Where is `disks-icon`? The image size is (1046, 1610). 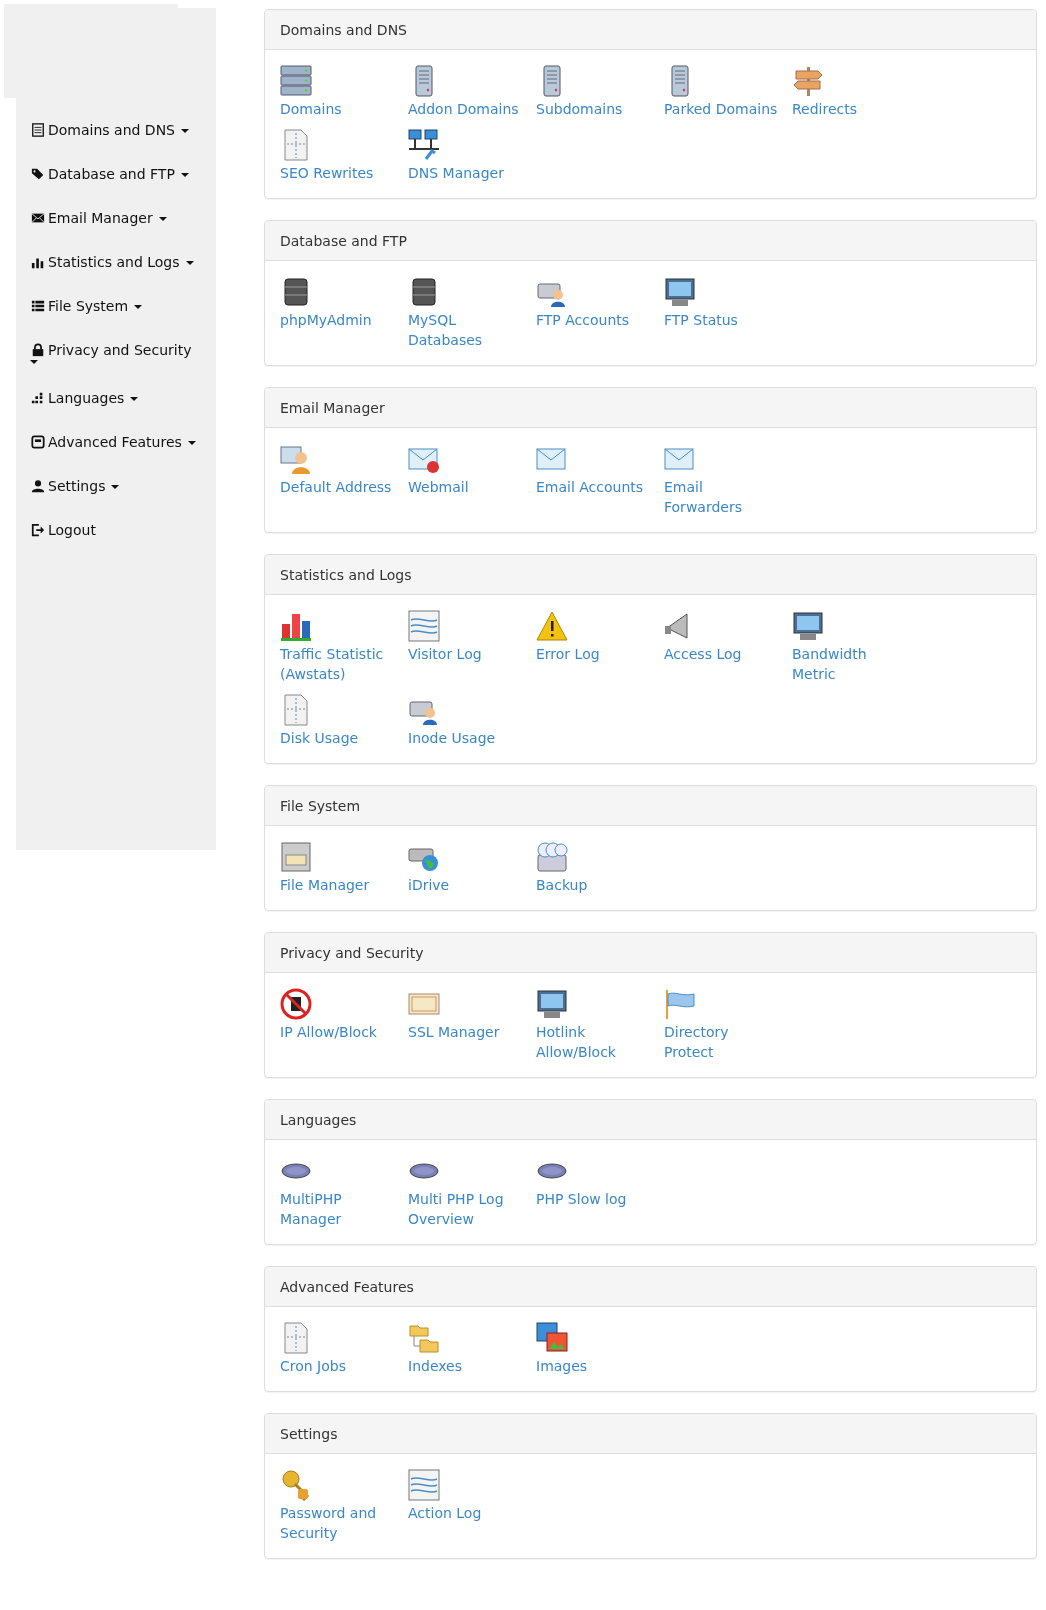
disks-icon is located at coordinates (552, 857).